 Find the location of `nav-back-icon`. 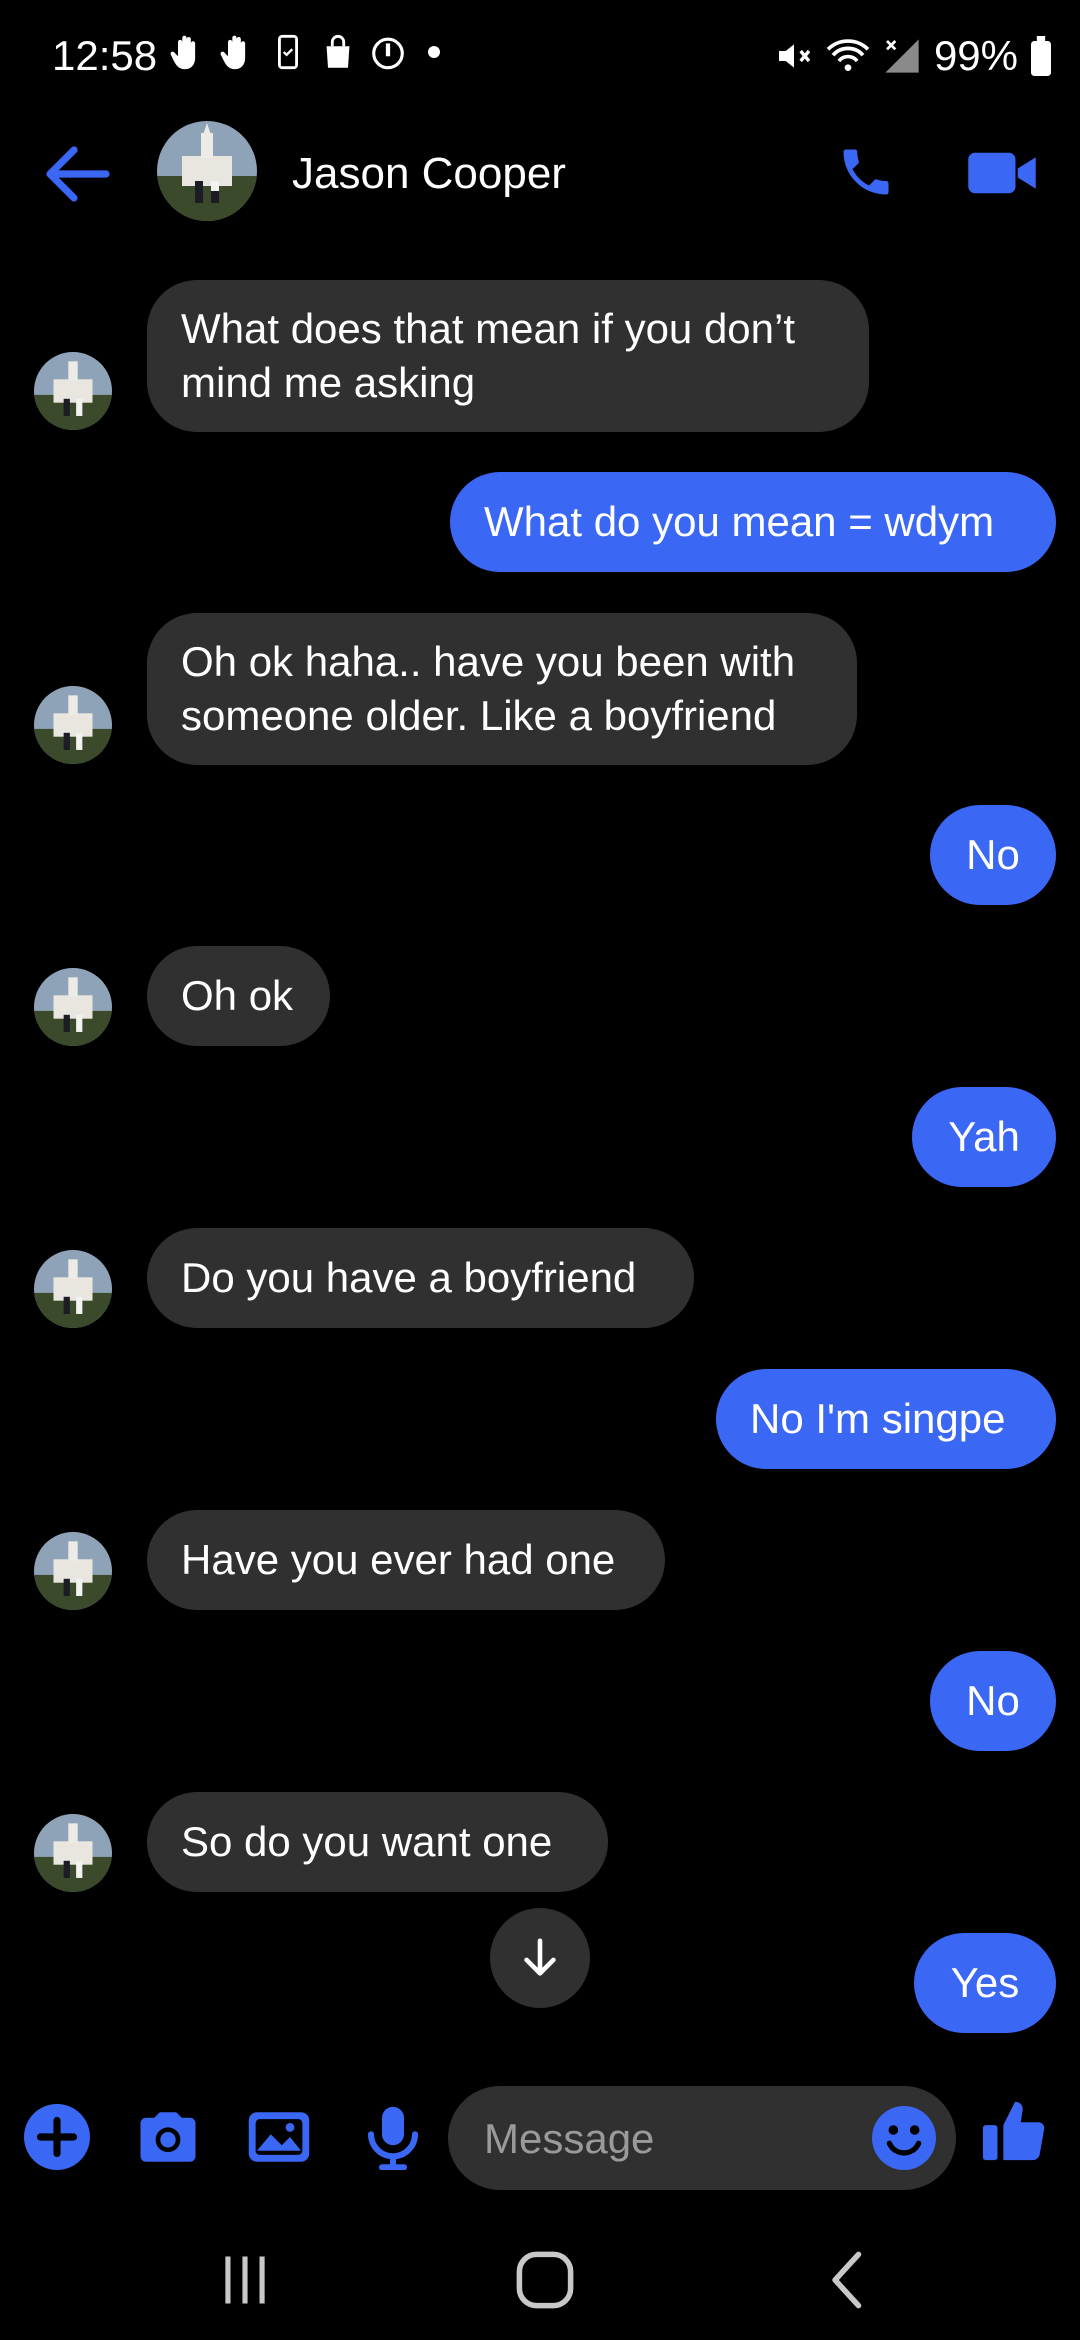

nav-back-icon is located at coordinates (850, 2280).